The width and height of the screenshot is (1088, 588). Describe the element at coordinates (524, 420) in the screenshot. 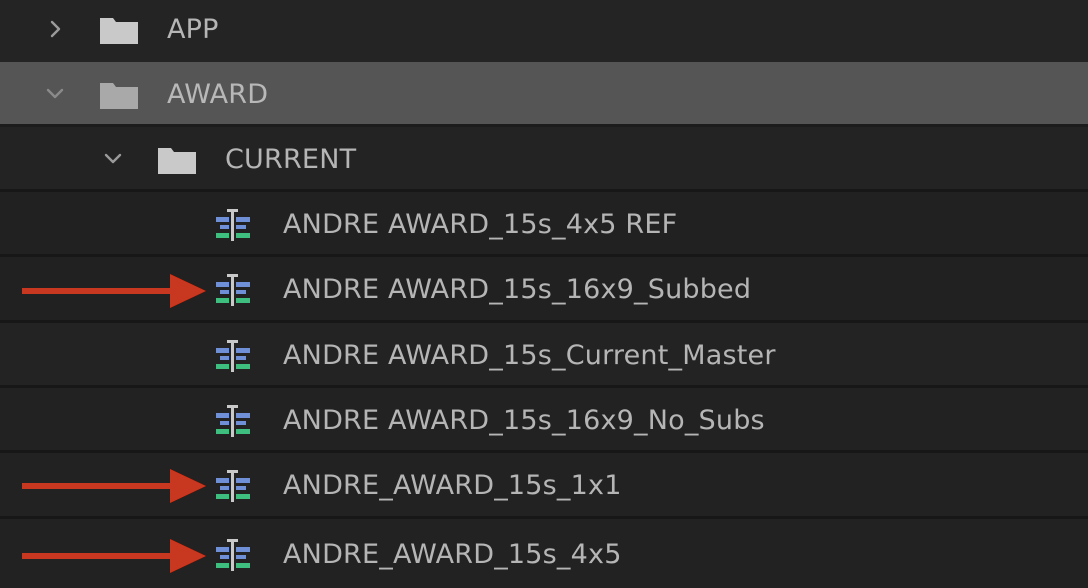

I see `sequence-label: ANDRE AWARD_15s_16x9_No_Subs` at that location.